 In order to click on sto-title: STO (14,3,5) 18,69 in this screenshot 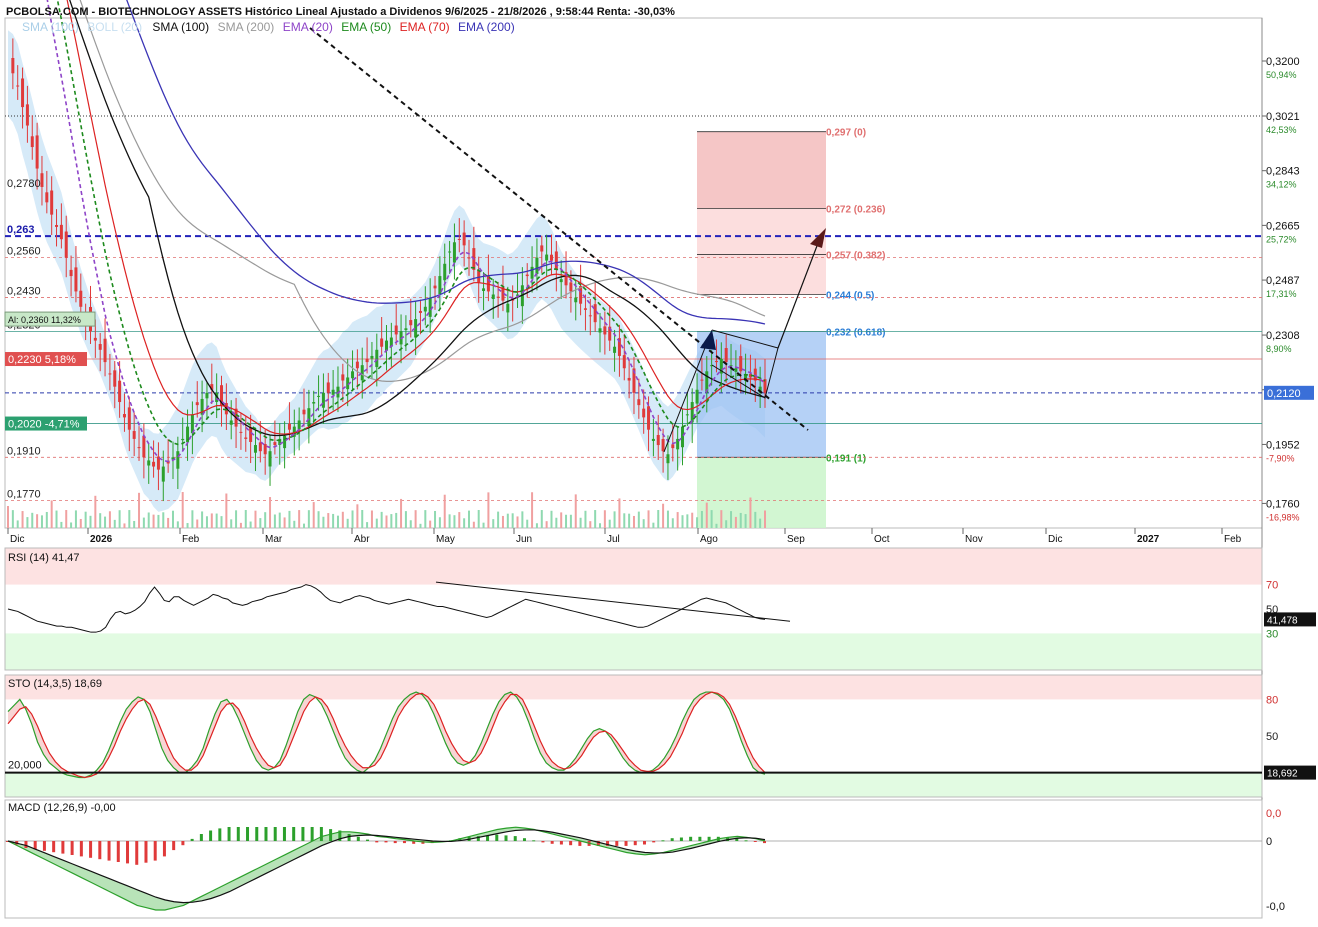, I will do `click(55, 684)`.